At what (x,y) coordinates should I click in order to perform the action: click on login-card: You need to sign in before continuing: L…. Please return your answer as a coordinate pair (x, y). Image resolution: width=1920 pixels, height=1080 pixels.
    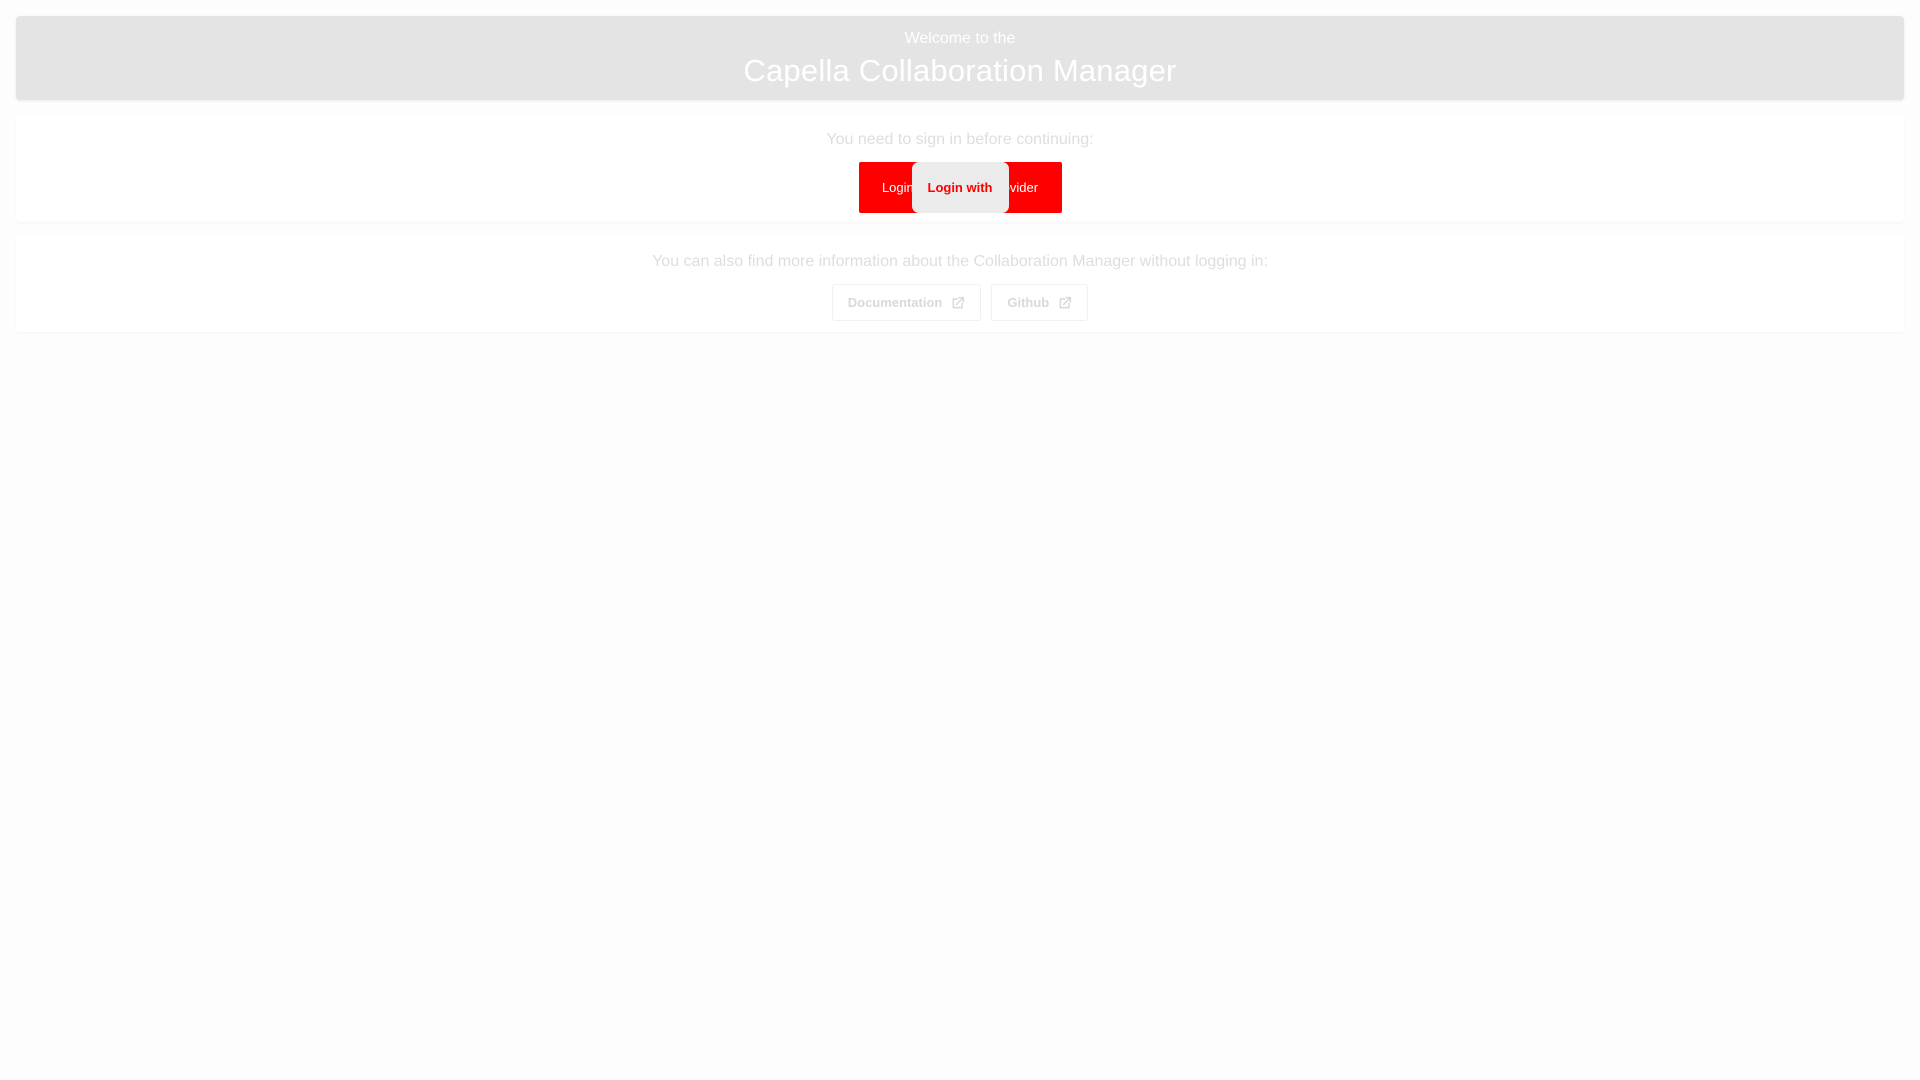
    Looking at the image, I should click on (960, 169).